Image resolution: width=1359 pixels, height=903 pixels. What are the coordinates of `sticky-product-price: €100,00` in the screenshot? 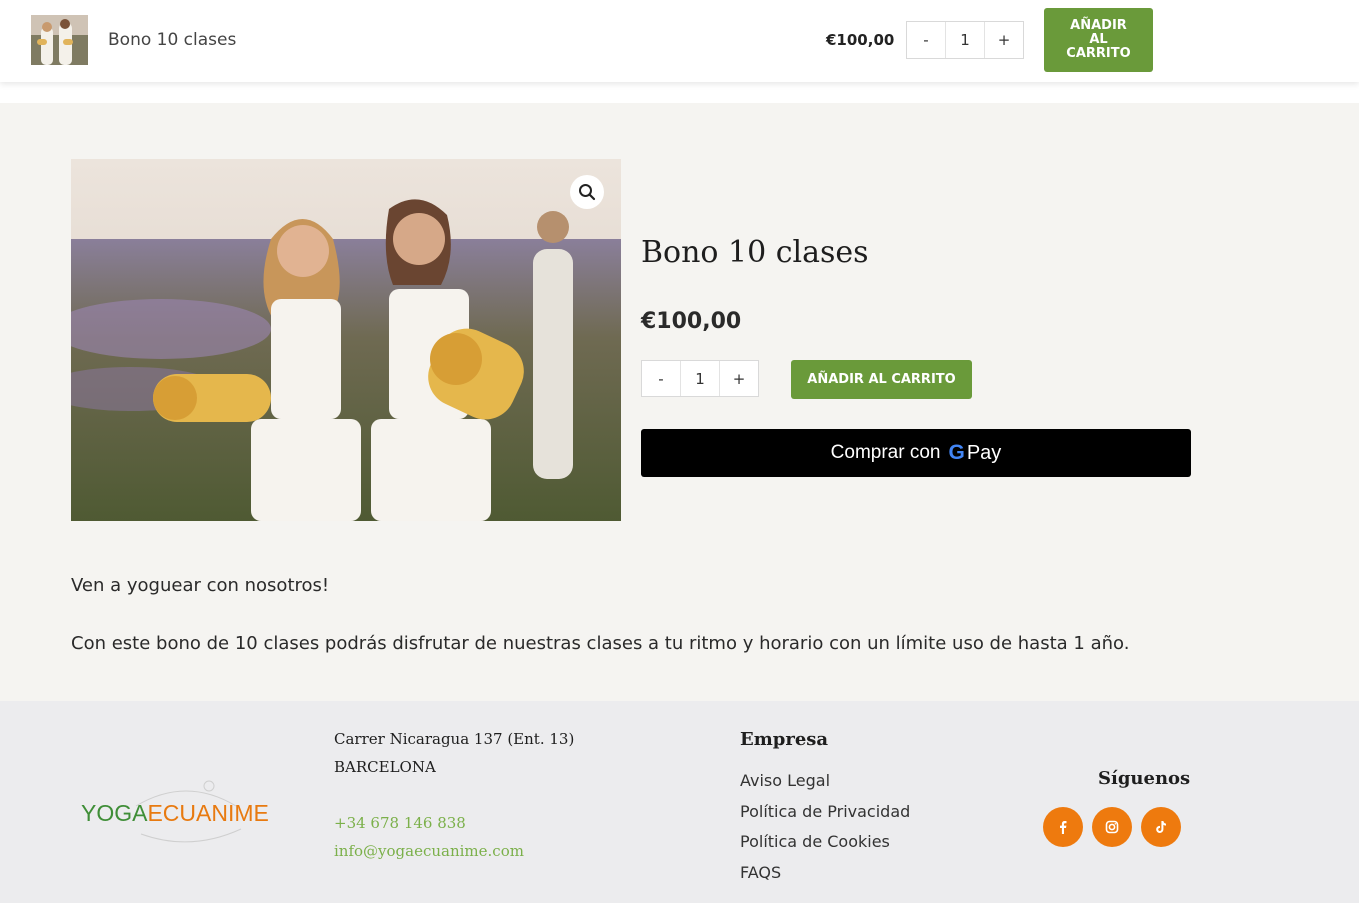 It's located at (860, 40).